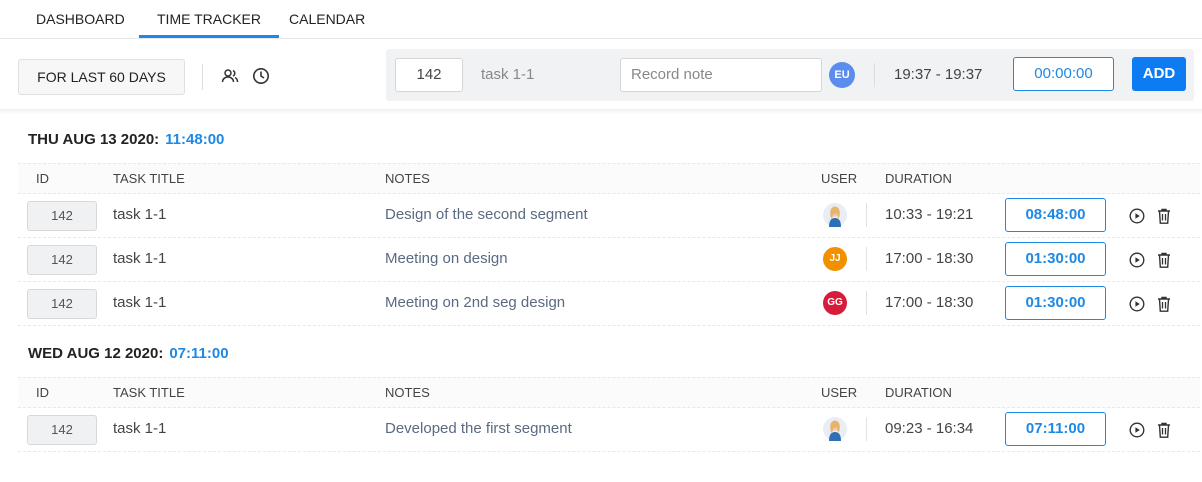 This screenshot has width=1202, height=482. Describe the element at coordinates (721, 75) in the screenshot. I see `record-note-input: Record note` at that location.